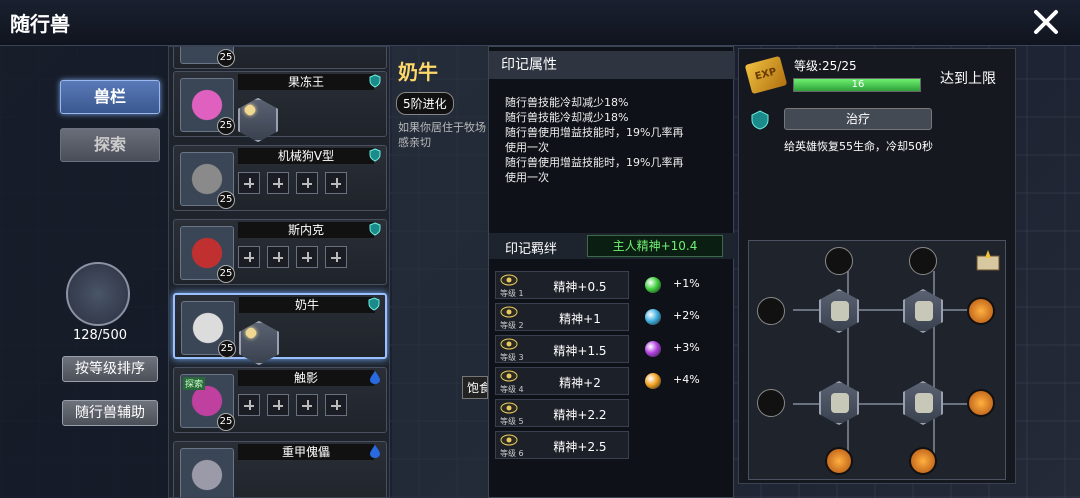  I want to click on pet-card: 25 果冻王, so click(280, 106).